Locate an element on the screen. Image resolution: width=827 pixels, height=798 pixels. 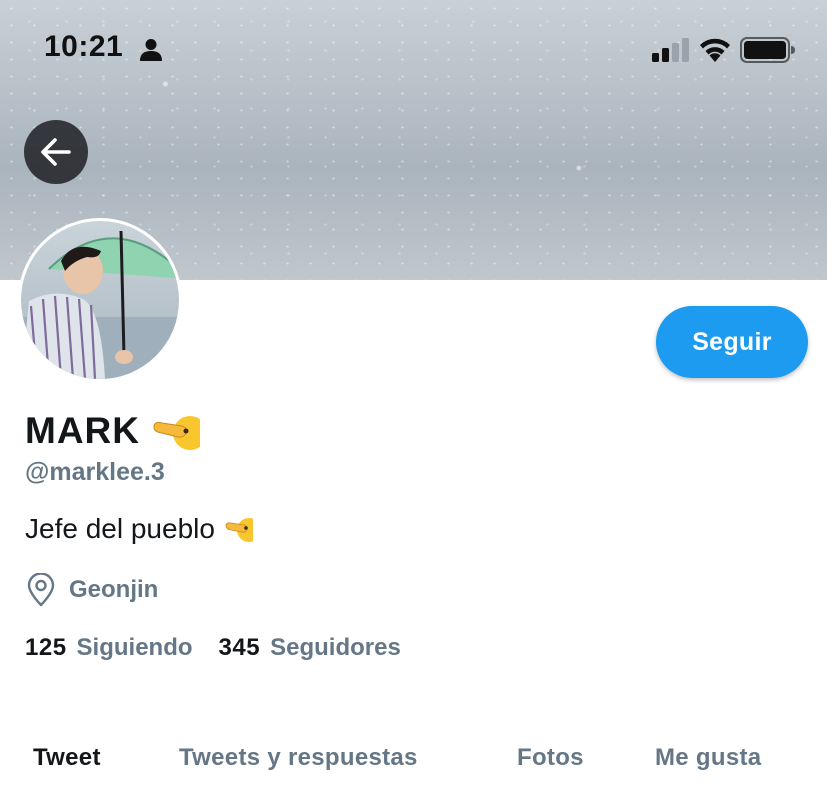
location-row: Geonjin is located at coordinates (91, 590).